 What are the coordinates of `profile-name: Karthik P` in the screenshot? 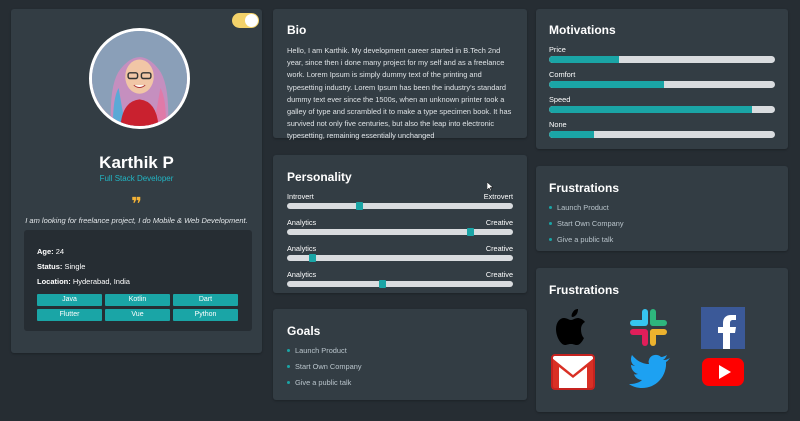 It's located at (136, 162).